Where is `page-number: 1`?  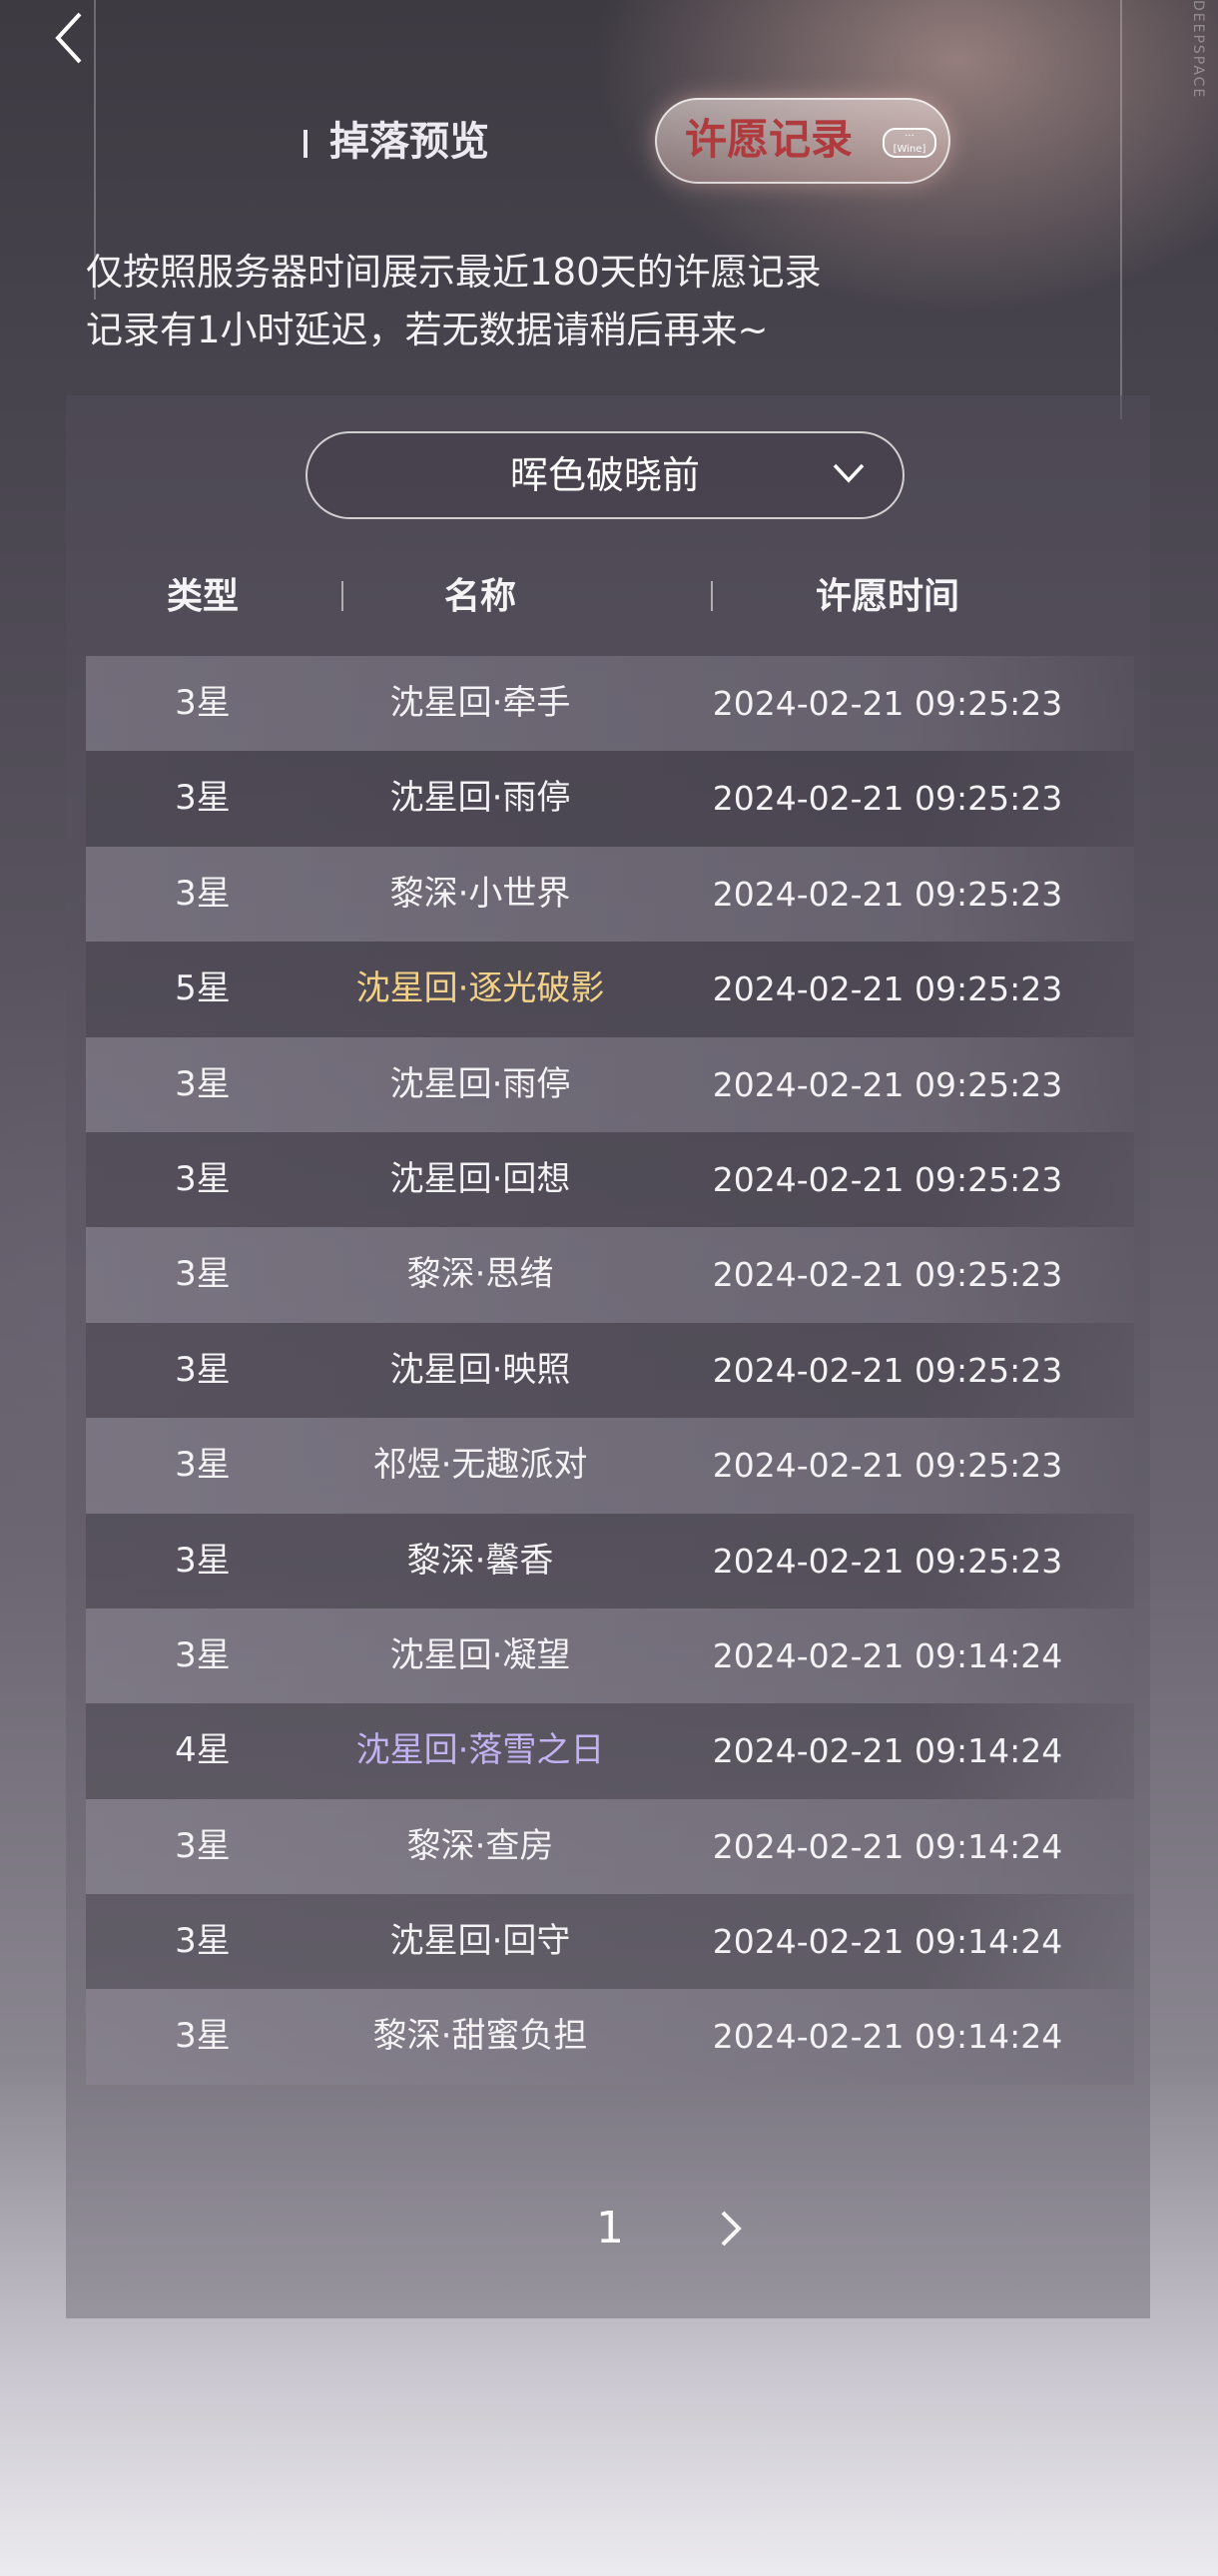 page-number: 1 is located at coordinates (610, 2228).